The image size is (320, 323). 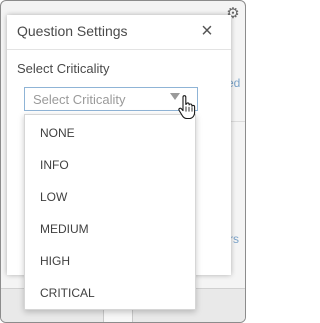 What do you see at coordinates (119, 49) in the screenshot?
I see `modal-header-divider` at bounding box center [119, 49].